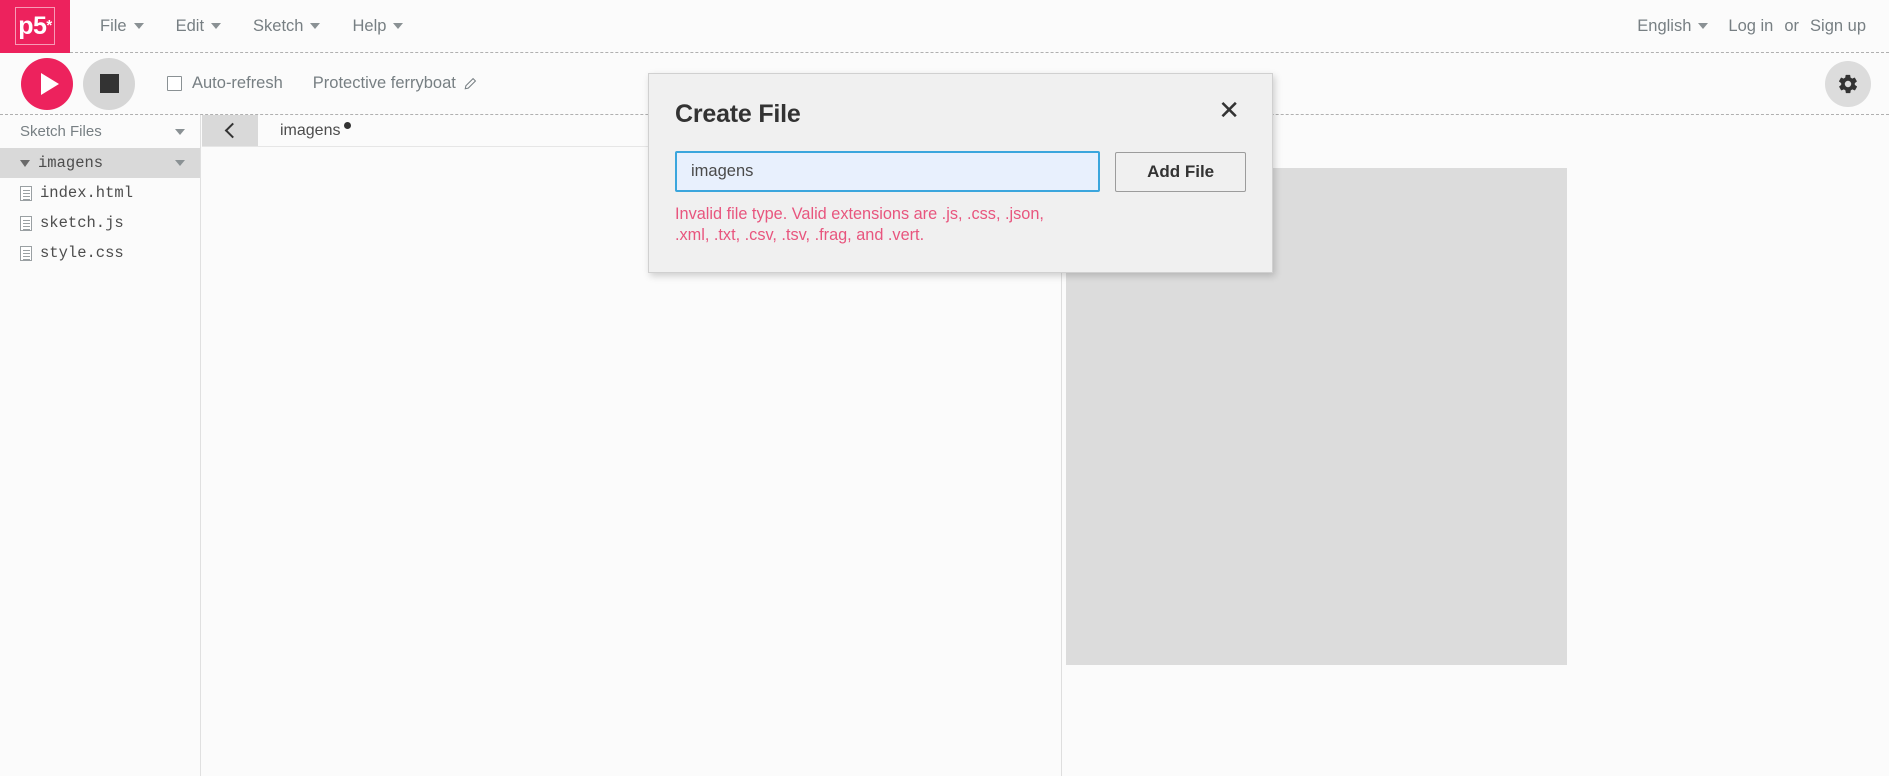 This screenshot has height=776, width=1889. I want to click on unsaved-changes-dot, so click(348, 125).